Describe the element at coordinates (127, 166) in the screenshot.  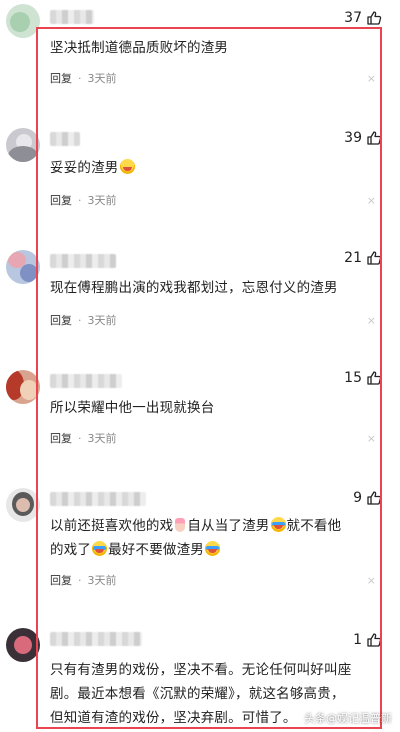
I see `laughing-face-emoji` at that location.